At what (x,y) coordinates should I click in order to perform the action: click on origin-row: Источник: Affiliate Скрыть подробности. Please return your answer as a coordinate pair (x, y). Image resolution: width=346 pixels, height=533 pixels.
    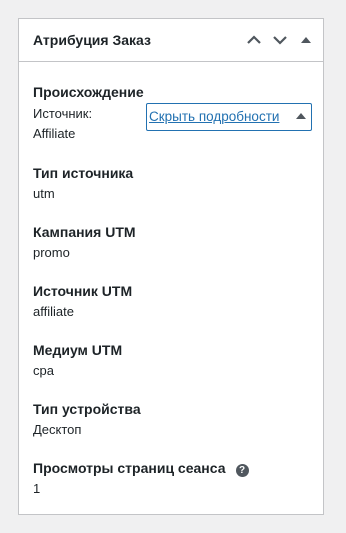
    Looking at the image, I should click on (172, 123).